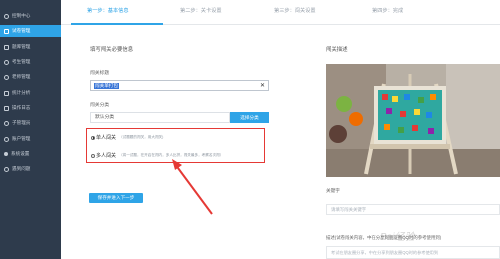 This screenshot has width=500, height=259. What do you see at coordinates (21, 138) in the screenshot?
I see `sidebar-item-label: 账户管理` at bounding box center [21, 138].